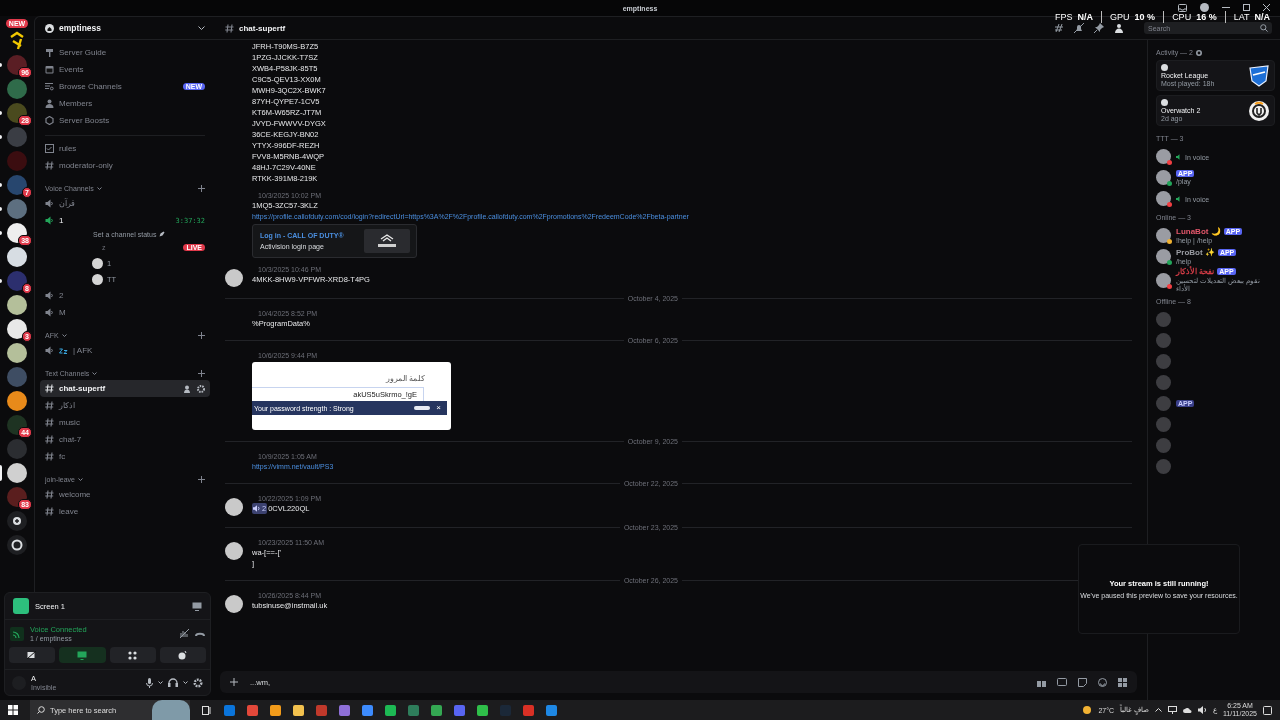  What do you see at coordinates (207, 710) in the screenshot?
I see `task-view-icon` at bounding box center [207, 710].